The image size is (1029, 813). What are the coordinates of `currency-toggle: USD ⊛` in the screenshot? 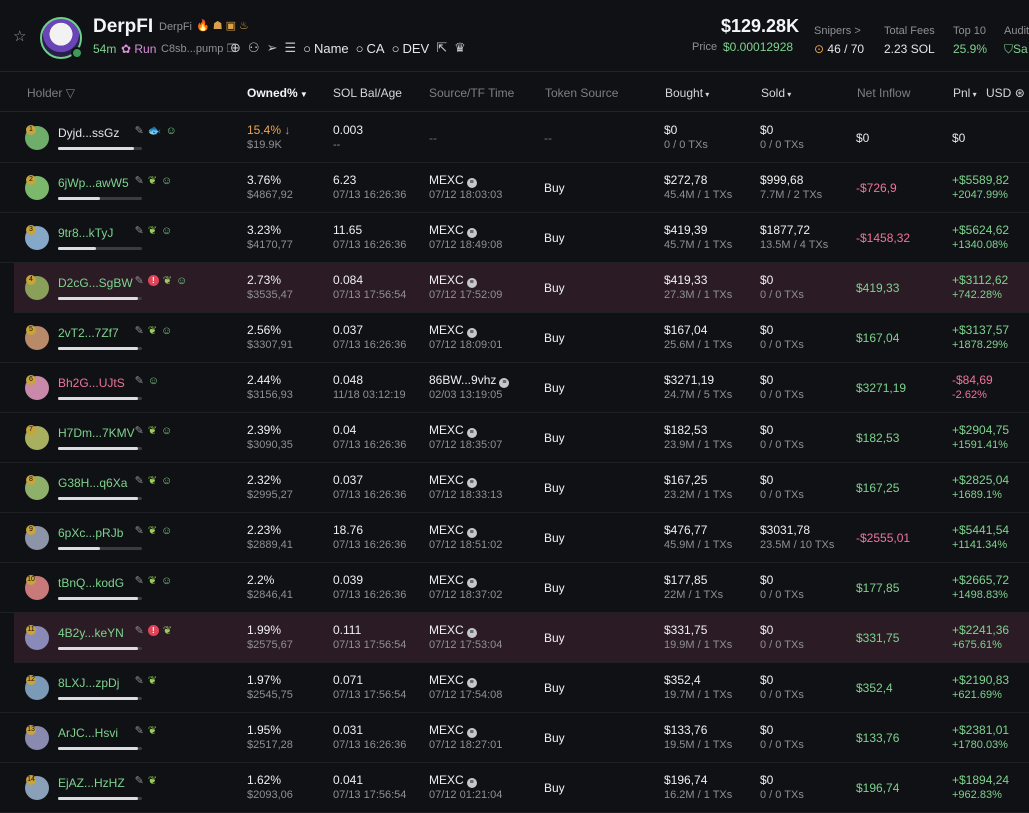 It's located at (1005, 93).